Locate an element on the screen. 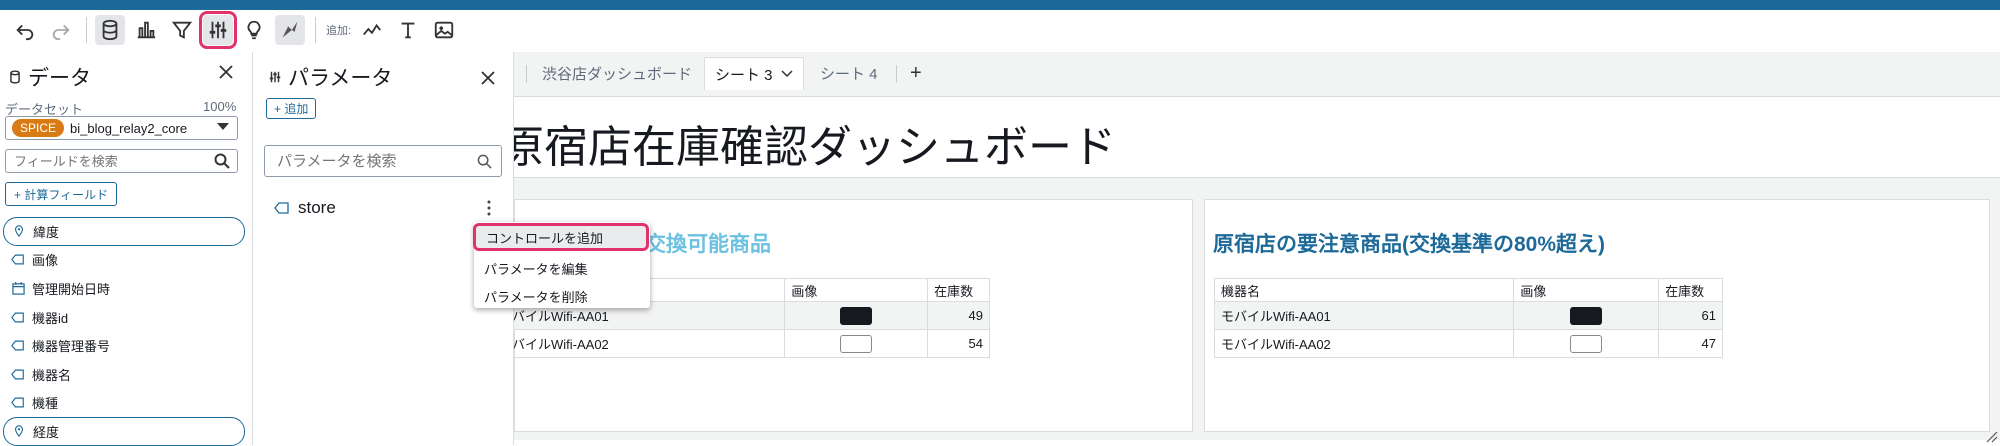 The height and width of the screenshot is (446, 2000). add-visual-button is located at coordinates (372, 30).